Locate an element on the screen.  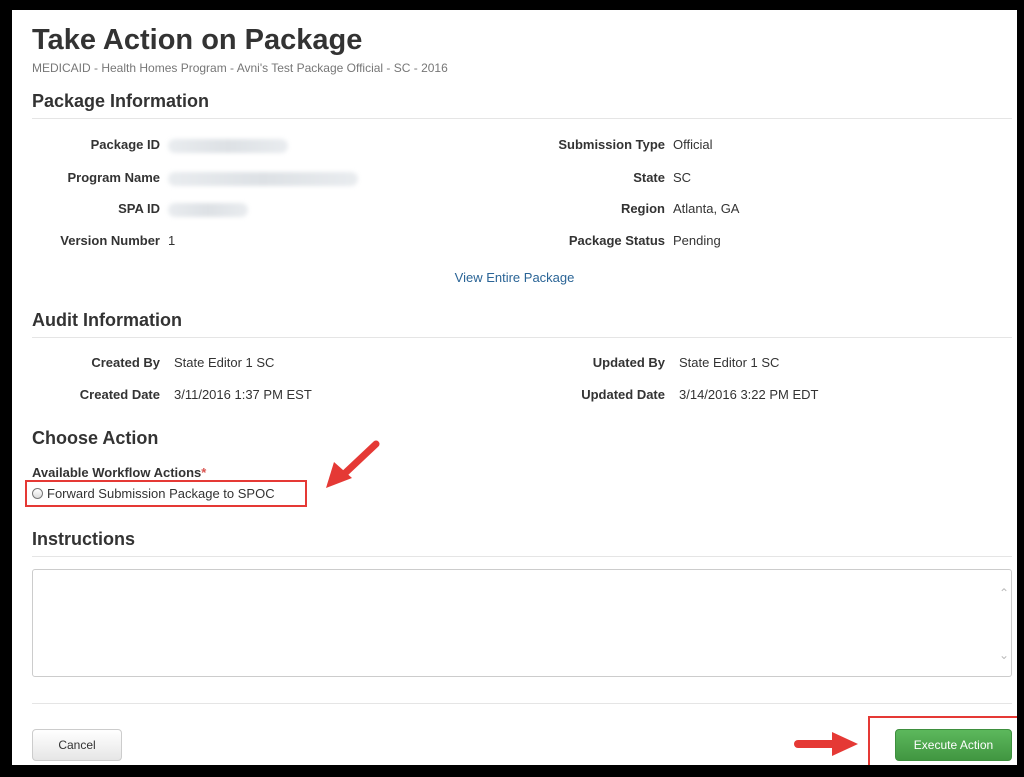
state-label: State is located at coordinates (649, 177).